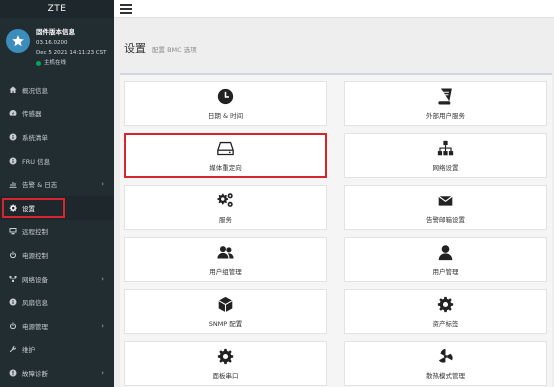 Image resolution: width=554 pixels, height=387 pixels. What do you see at coordinates (55, 63) in the screenshot?
I see `host-status-label: 主机在线` at bounding box center [55, 63].